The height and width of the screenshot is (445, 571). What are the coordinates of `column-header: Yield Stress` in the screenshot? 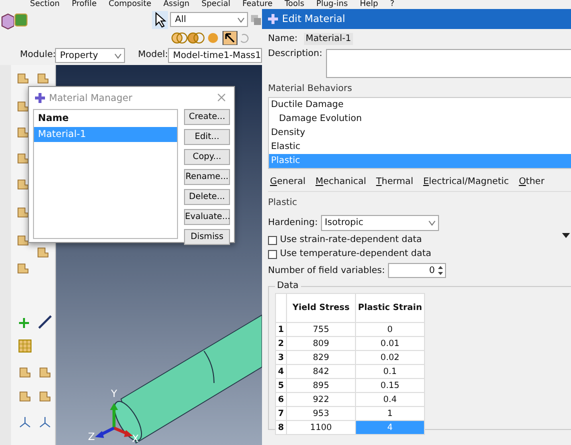 It's located at (321, 308).